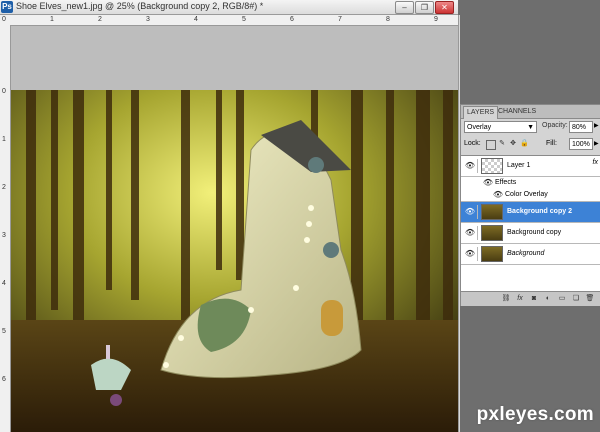 The height and width of the screenshot is (432, 600). I want to click on color-overlay-label: Color Overlay, so click(526, 194).